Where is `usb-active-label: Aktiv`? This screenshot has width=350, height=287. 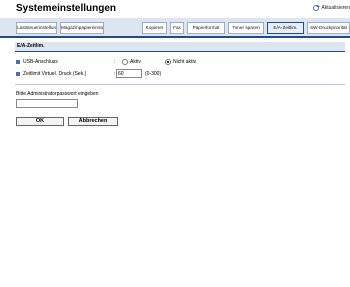 usb-active-label: Aktiv is located at coordinates (135, 62).